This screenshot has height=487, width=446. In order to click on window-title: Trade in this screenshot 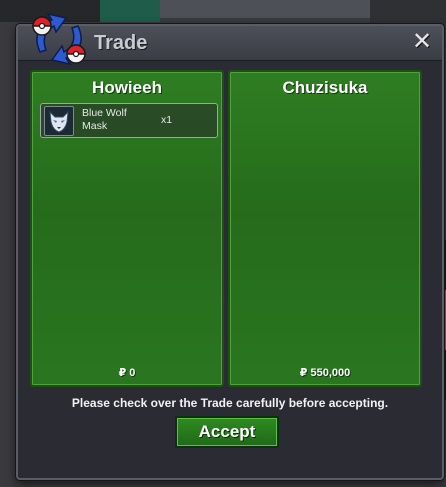, I will do `click(121, 43)`.